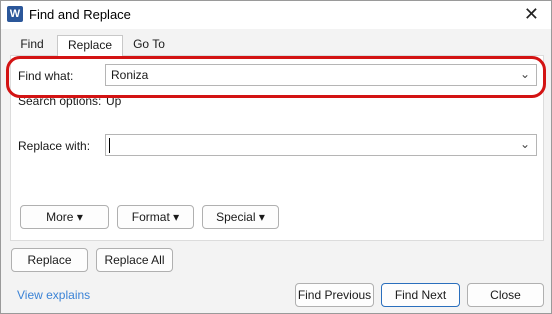 The height and width of the screenshot is (314, 552). What do you see at coordinates (150, 217) in the screenshot?
I see `format-button-label: Format` at bounding box center [150, 217].